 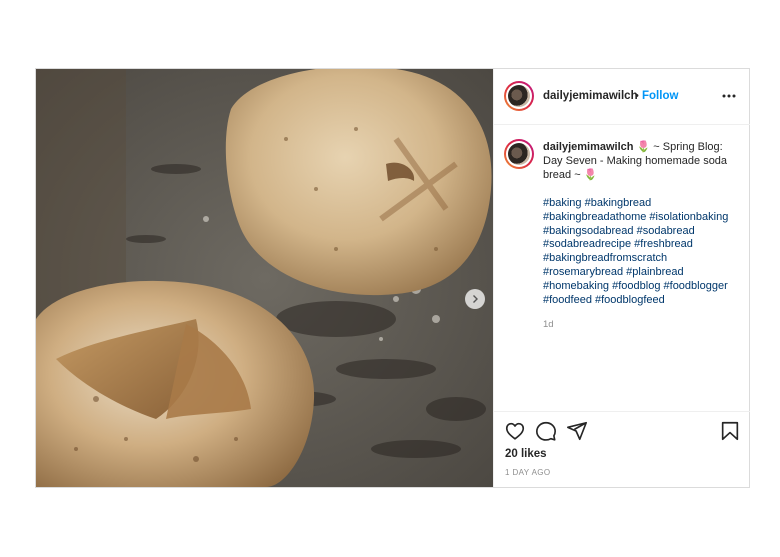 What do you see at coordinates (688, 217) in the screenshot?
I see `hashtag-link: #isolationbaking` at bounding box center [688, 217].